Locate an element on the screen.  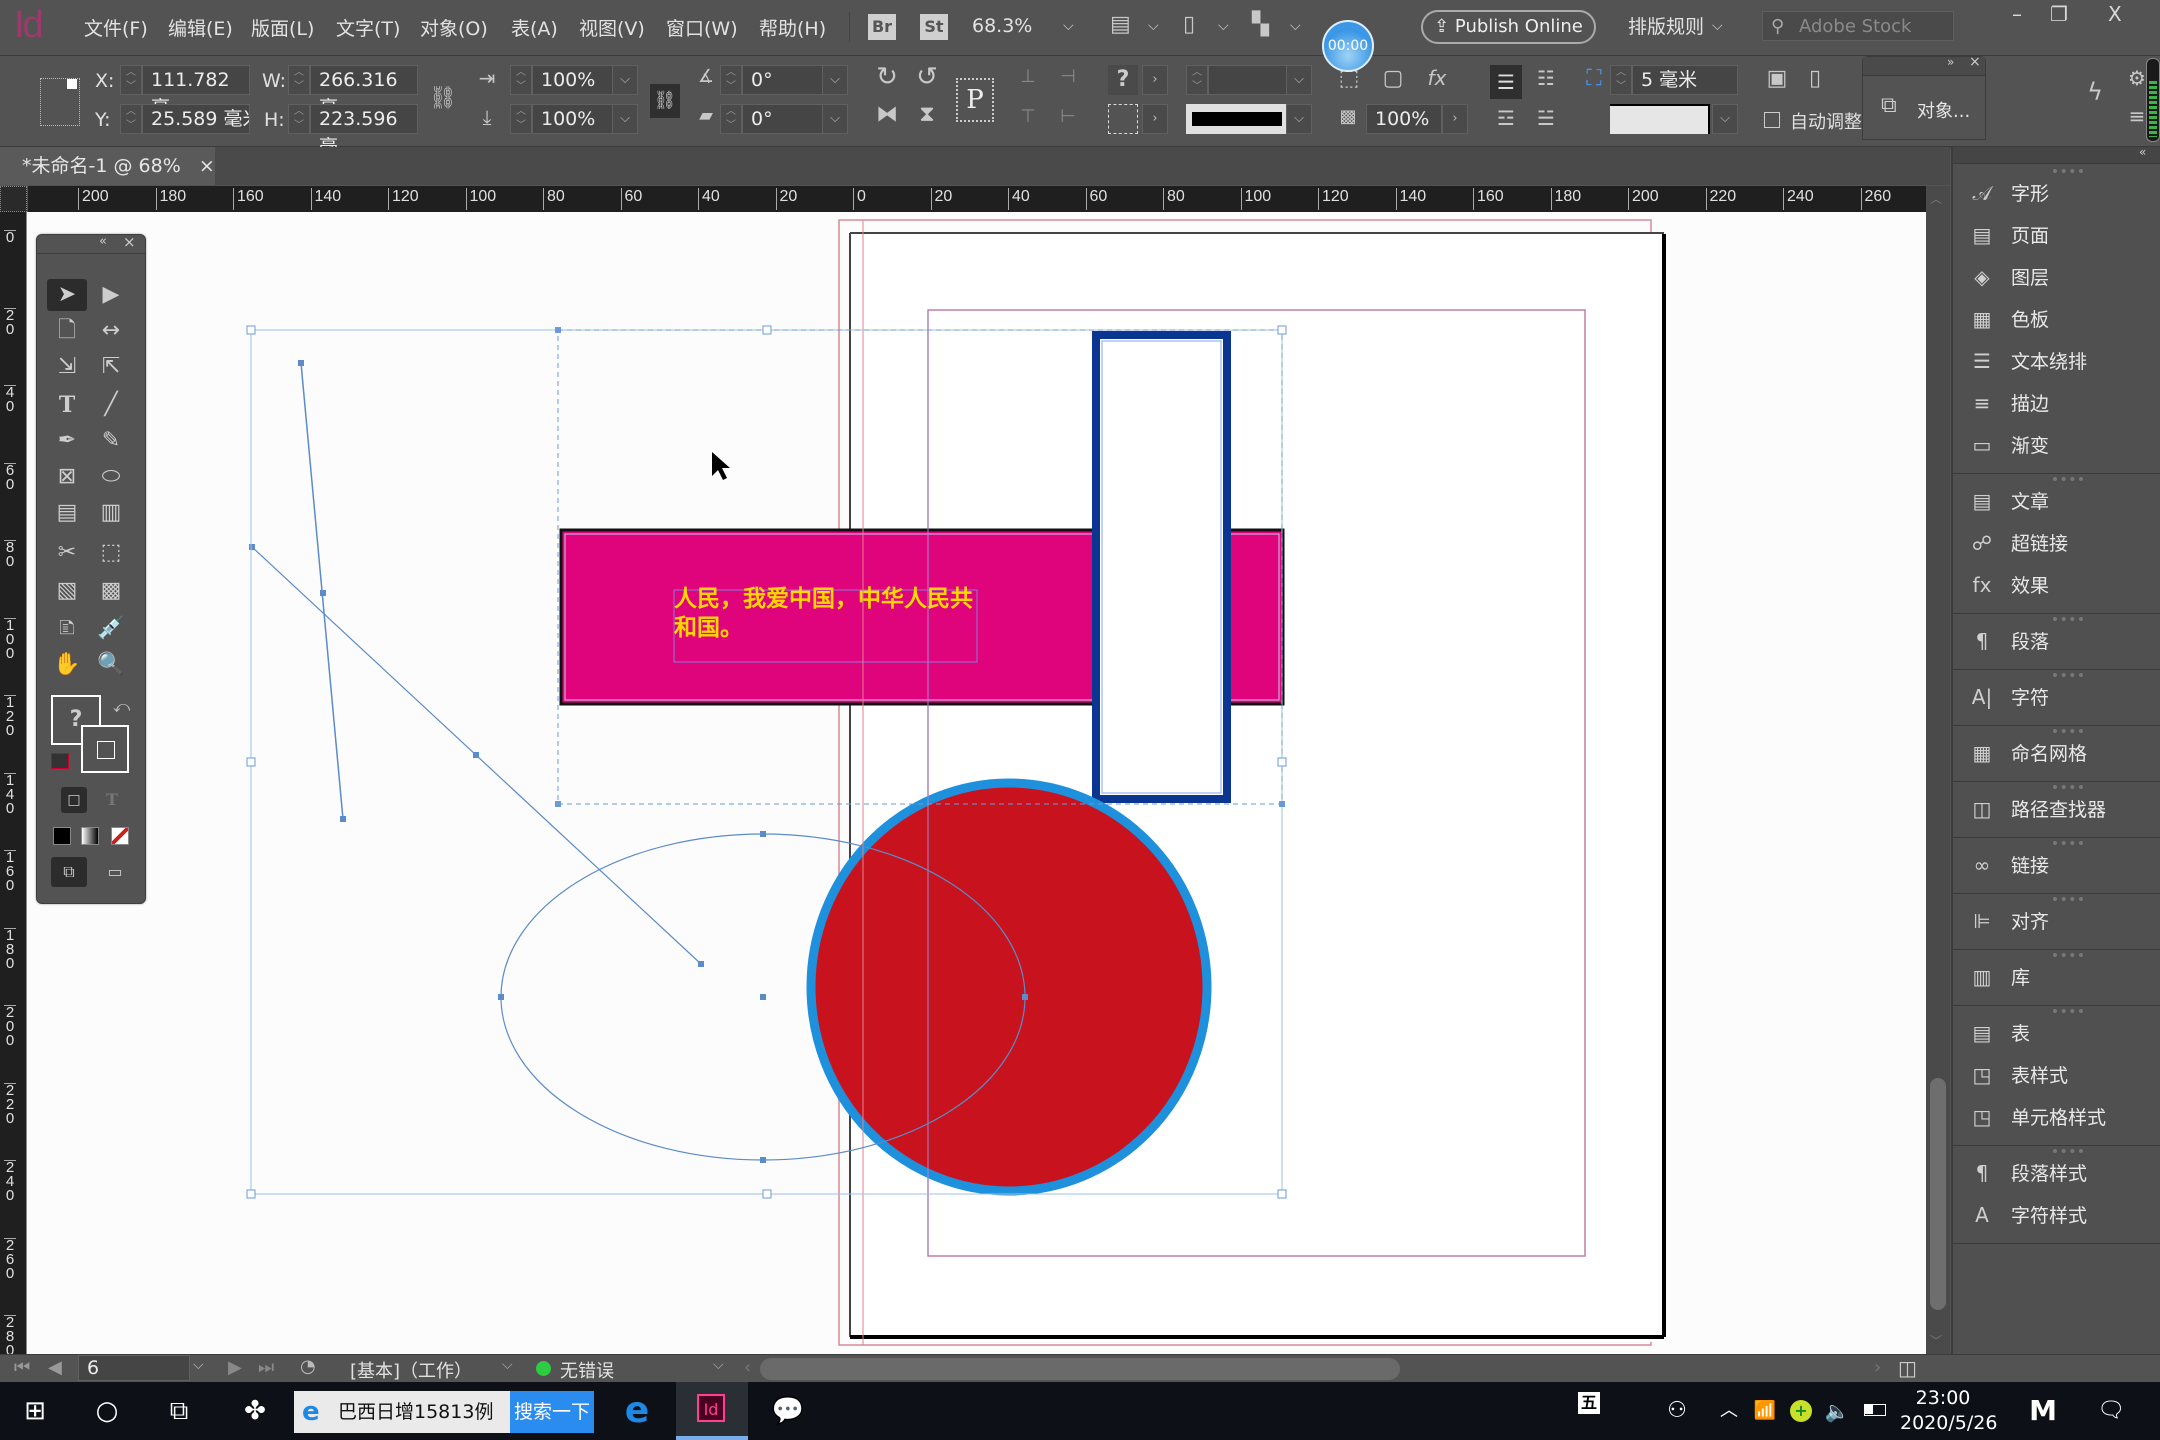
ruler-origin is located at coordinates (13, 199).